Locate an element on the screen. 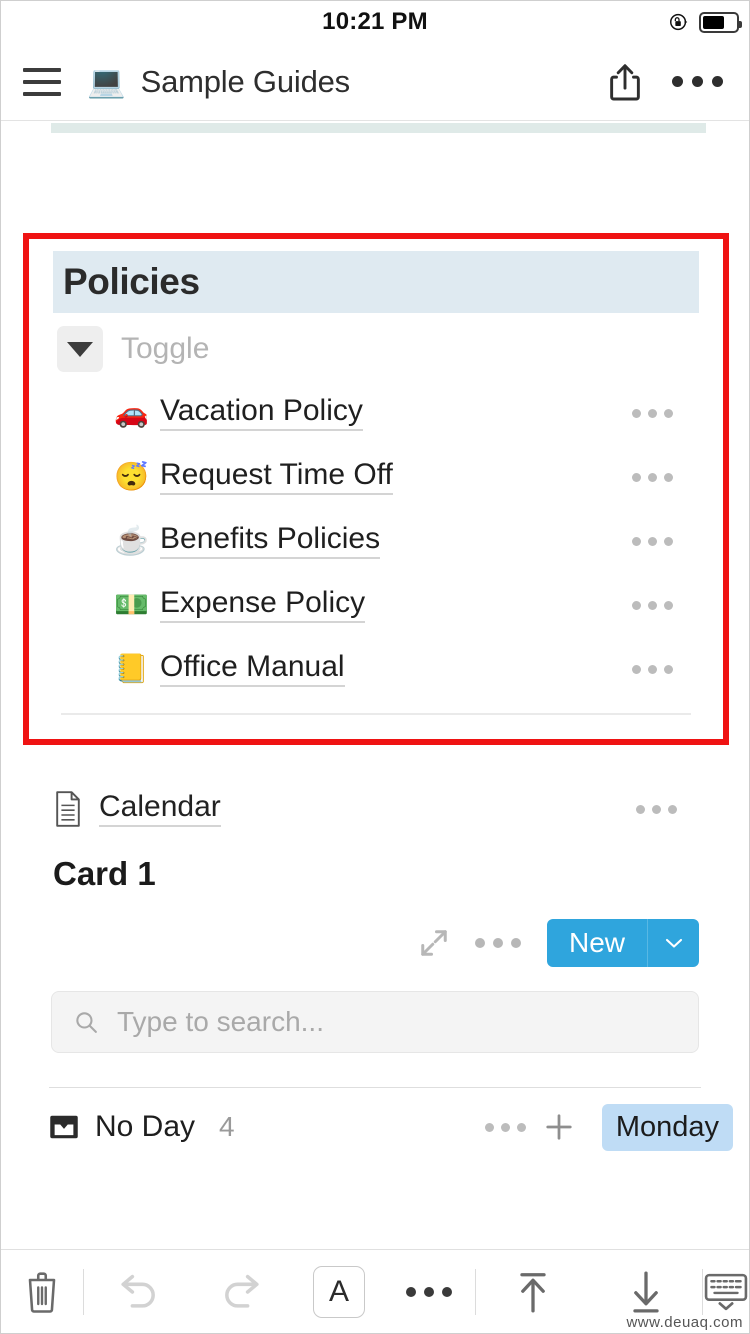 The image size is (750, 1334). calendar-link-label: Calendar is located at coordinates (160, 809).